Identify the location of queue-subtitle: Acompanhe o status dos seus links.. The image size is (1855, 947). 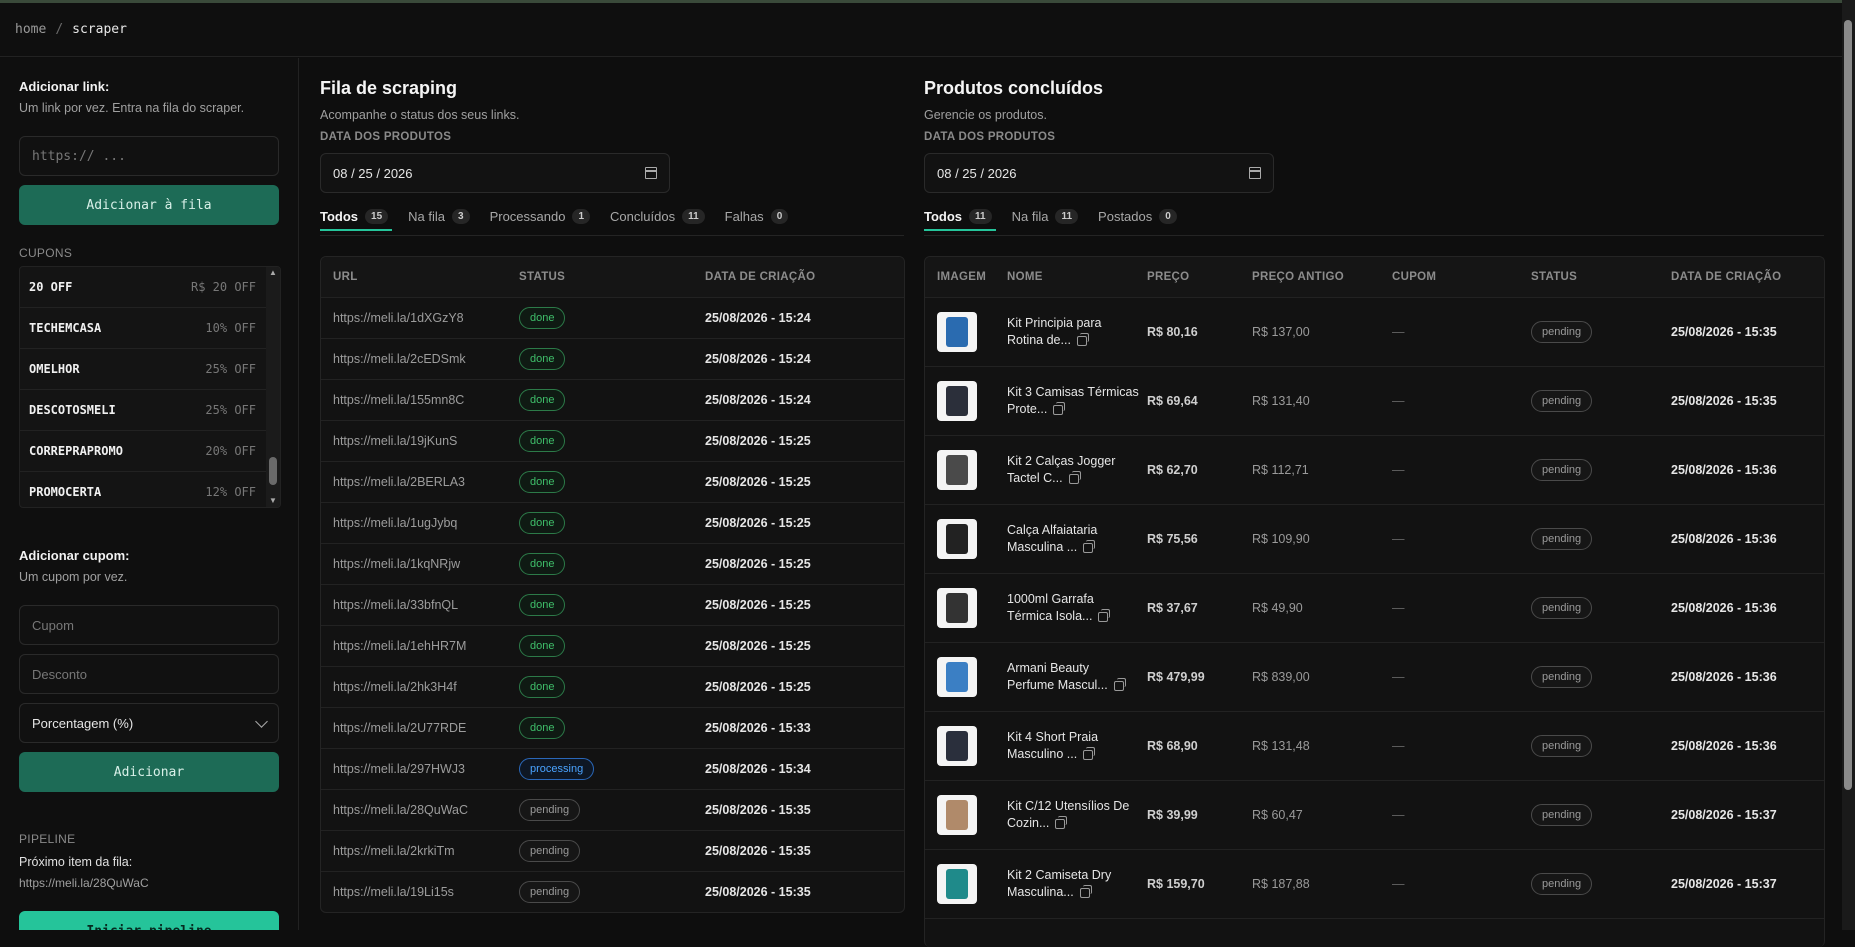
(420, 115).